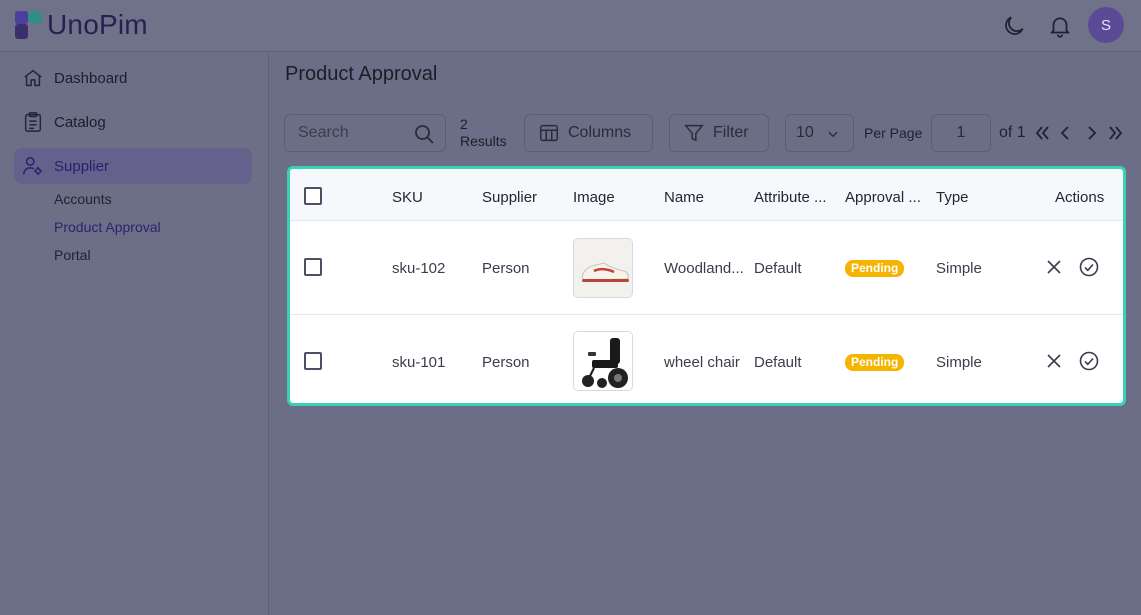 This screenshot has width=1141, height=615. I want to click on sneaker-icon, so click(603, 268).